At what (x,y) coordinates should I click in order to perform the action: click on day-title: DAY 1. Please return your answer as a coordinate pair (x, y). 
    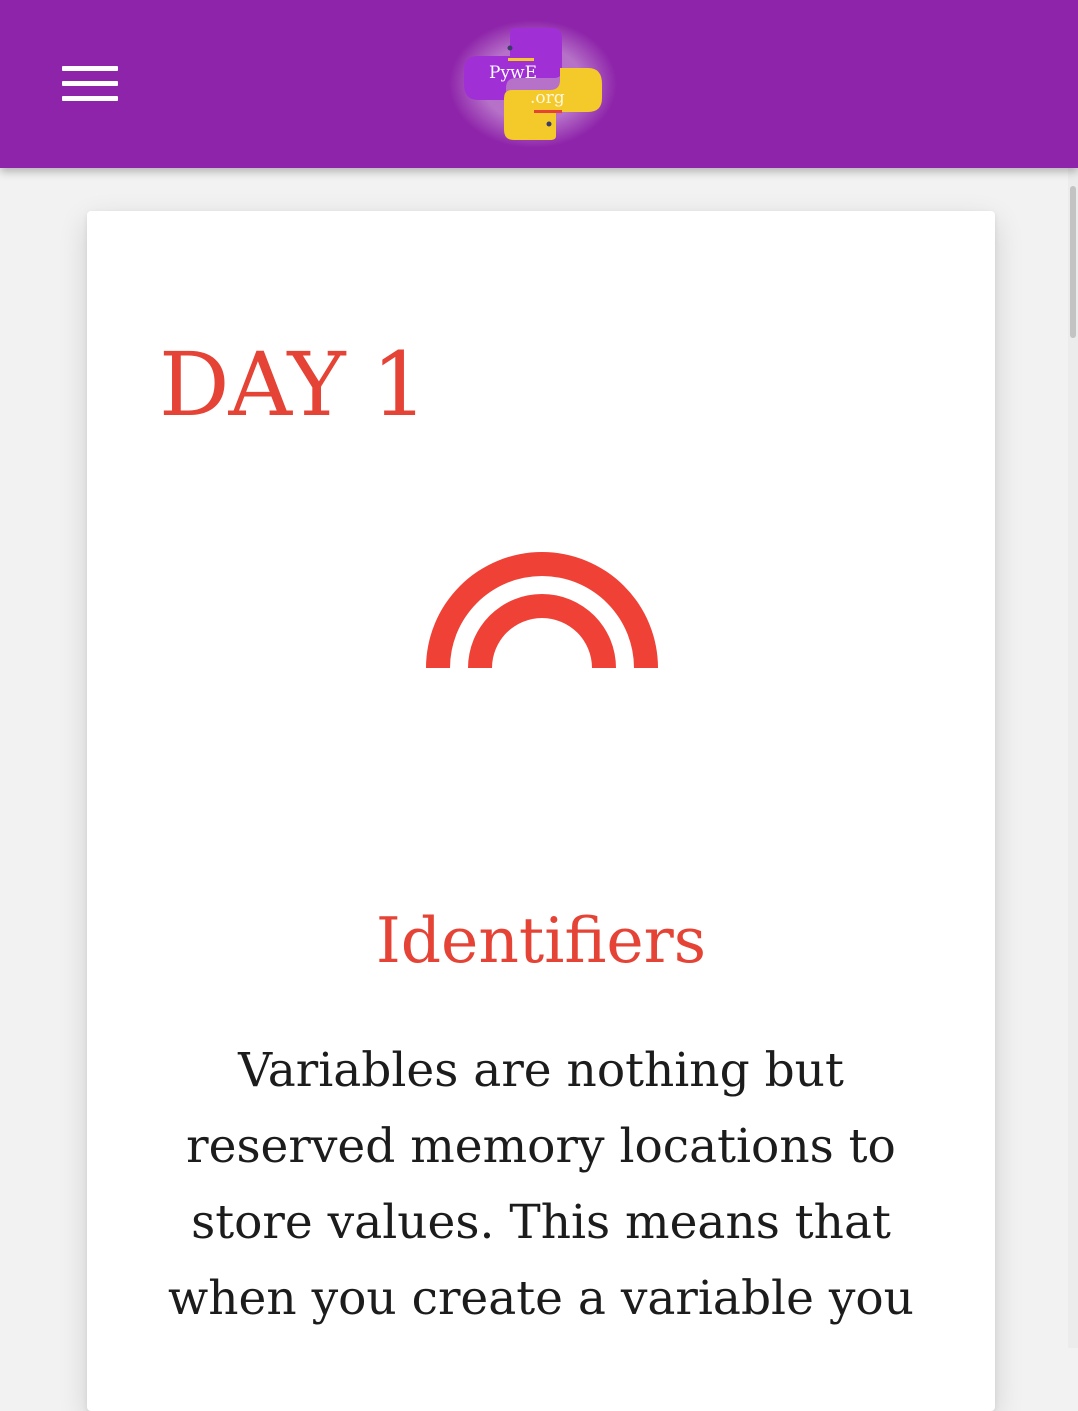
    Looking at the image, I should click on (293, 384).